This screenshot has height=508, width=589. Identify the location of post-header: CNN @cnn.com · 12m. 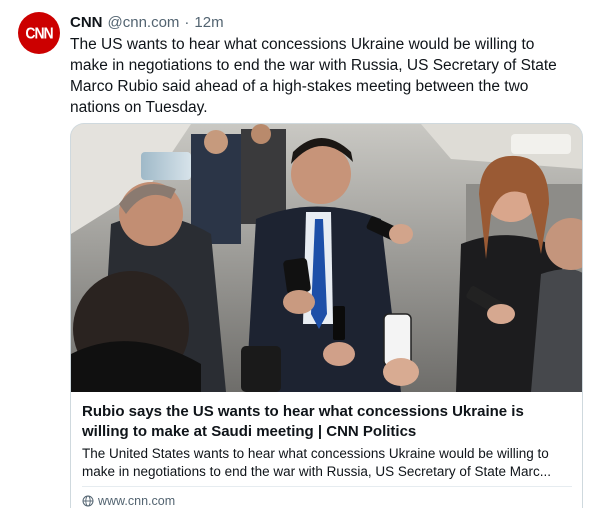
(147, 22).